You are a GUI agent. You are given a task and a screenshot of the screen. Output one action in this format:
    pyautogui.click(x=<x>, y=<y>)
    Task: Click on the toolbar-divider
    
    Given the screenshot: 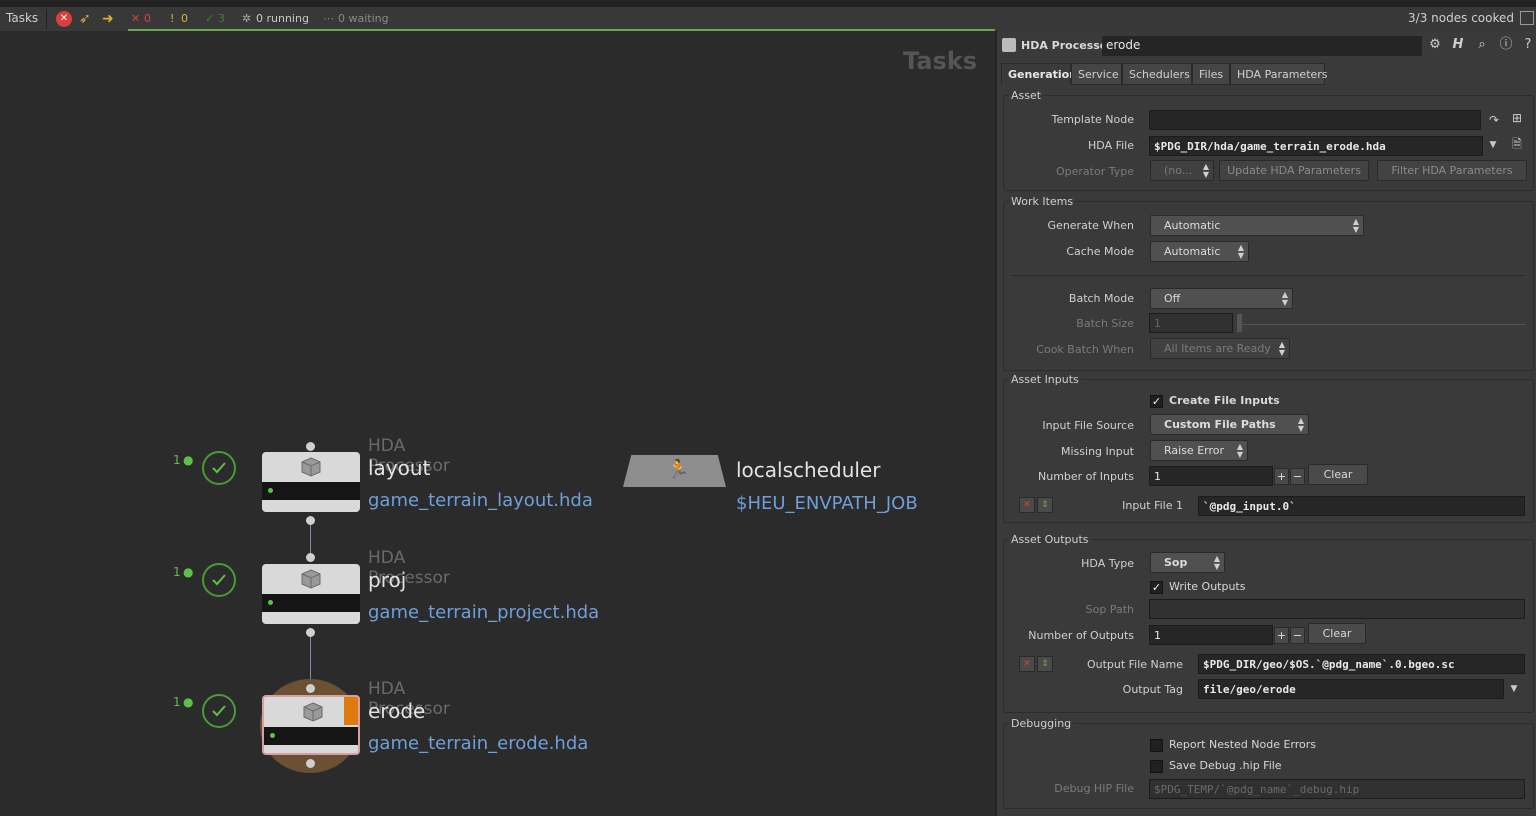 What is the action you would take?
    pyautogui.click(x=46, y=19)
    